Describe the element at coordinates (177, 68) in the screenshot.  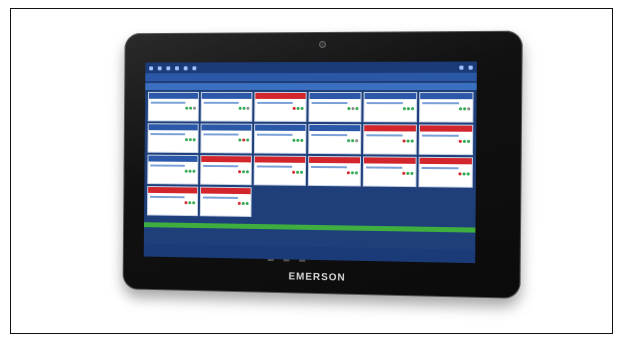
I see `refresh-icon` at that location.